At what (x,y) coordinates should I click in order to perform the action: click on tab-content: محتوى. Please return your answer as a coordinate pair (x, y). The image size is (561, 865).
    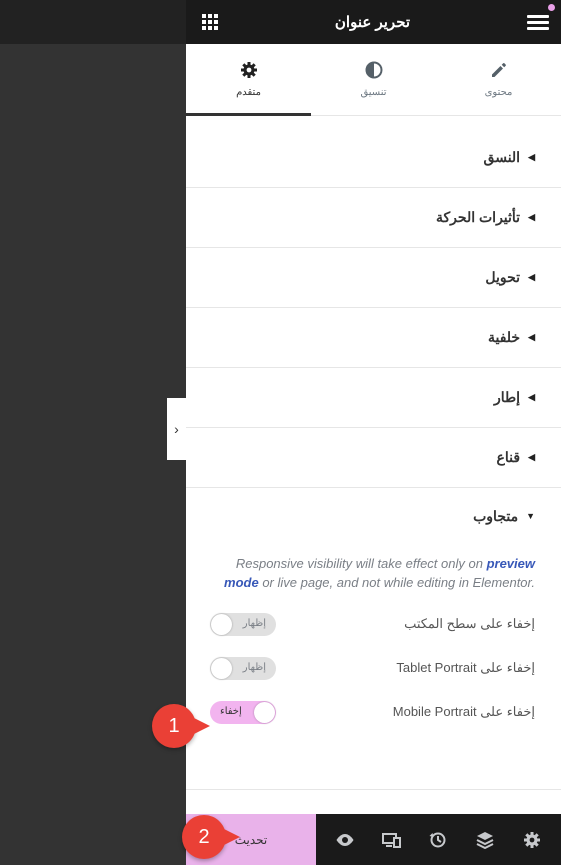
    Looking at the image, I should click on (498, 79).